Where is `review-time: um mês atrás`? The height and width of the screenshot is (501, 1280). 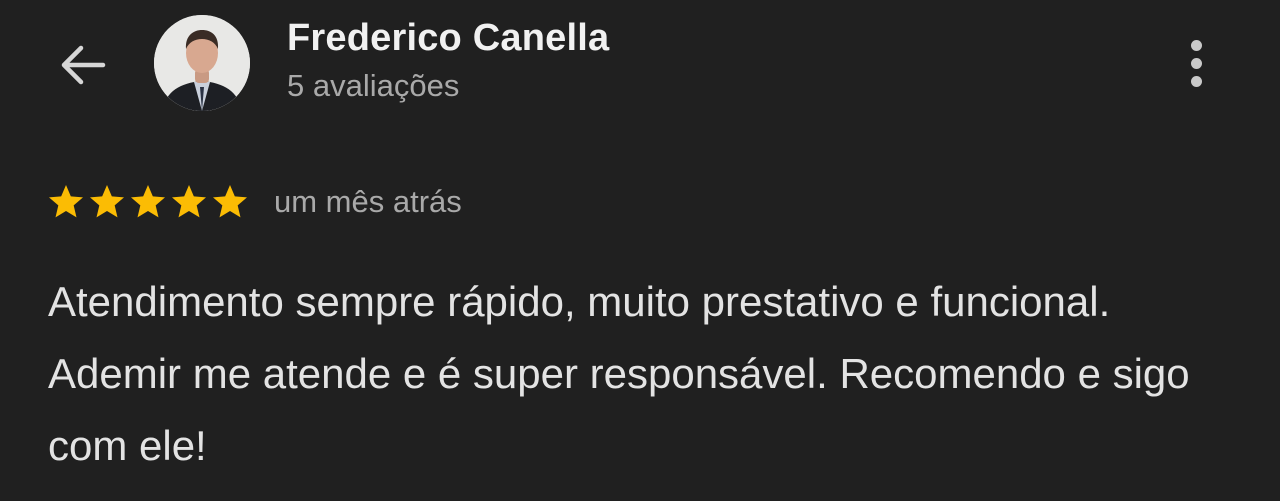
review-time: um mês atrás is located at coordinates (368, 201).